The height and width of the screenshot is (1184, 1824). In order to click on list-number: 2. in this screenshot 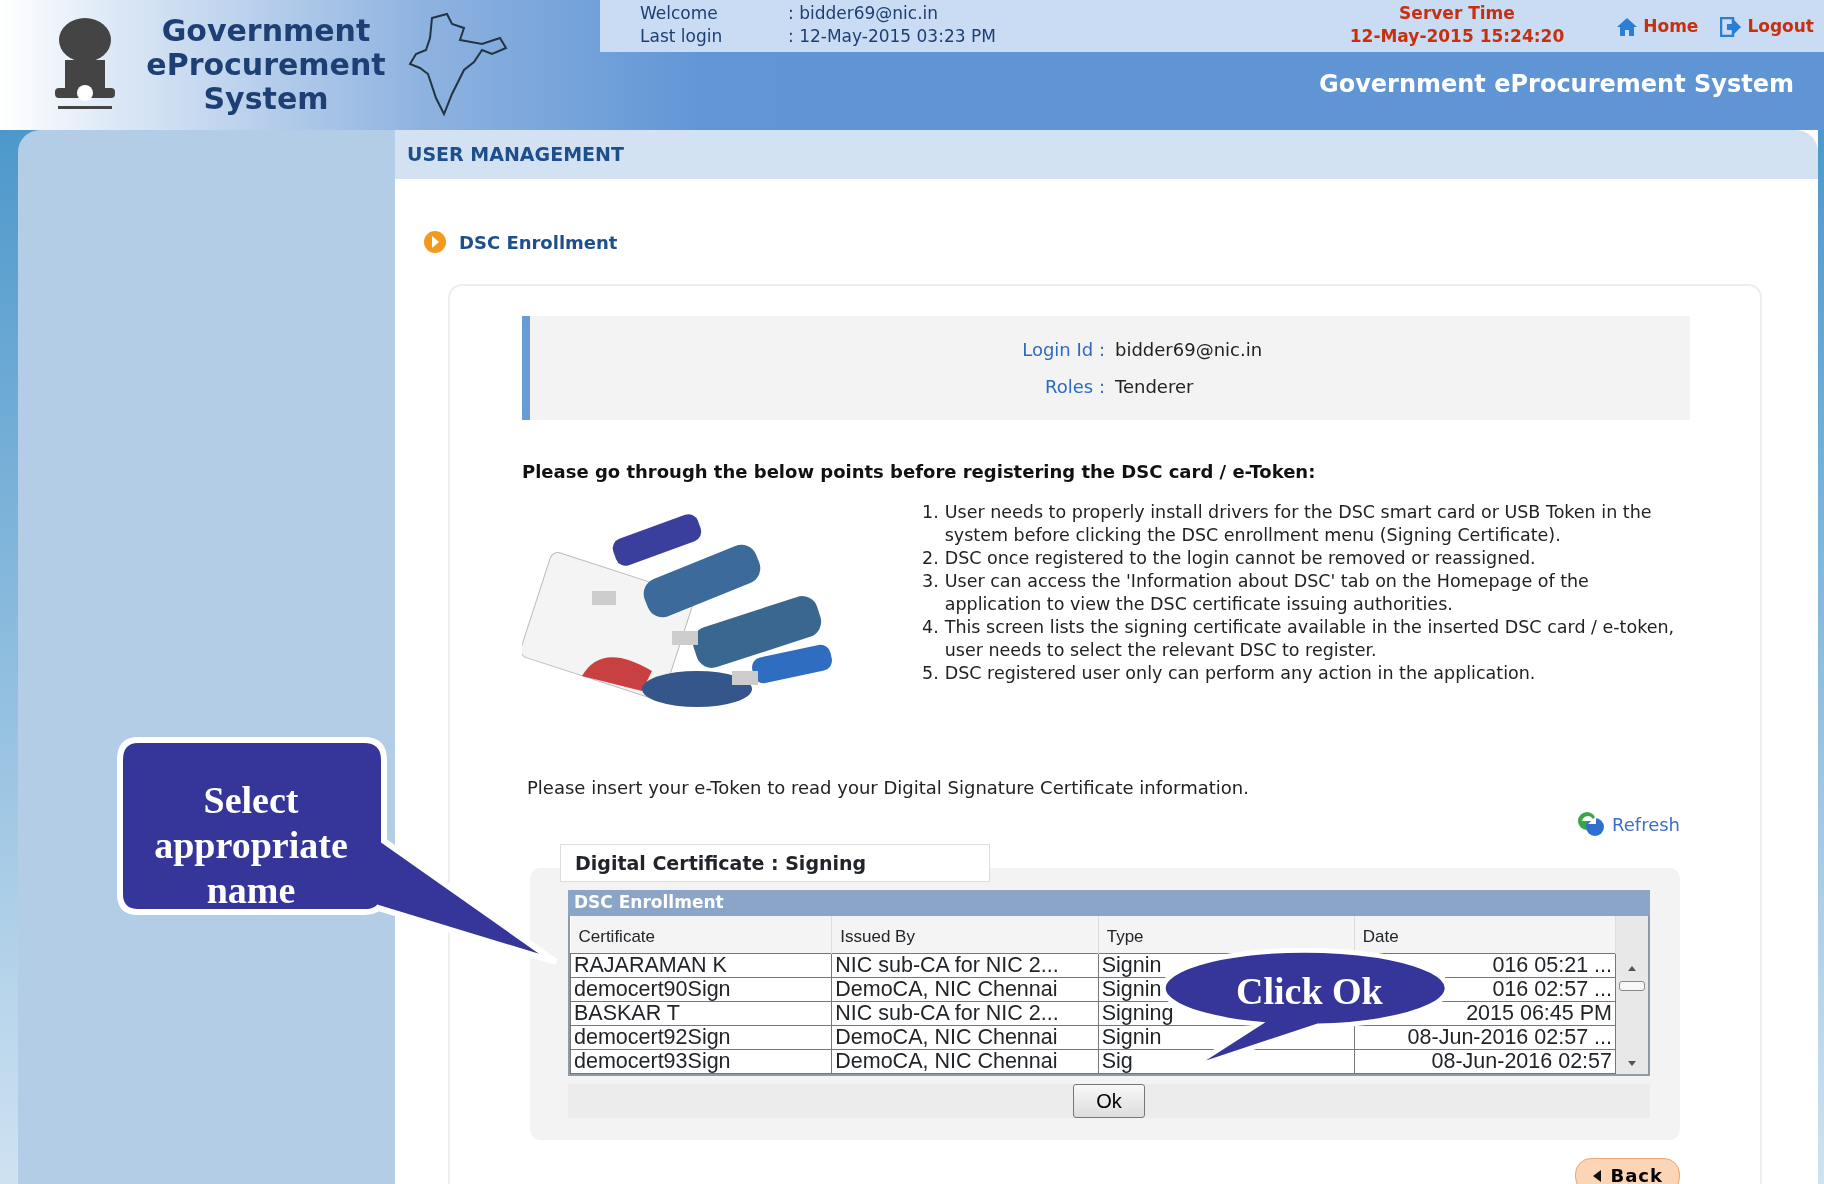, I will do `click(930, 558)`.